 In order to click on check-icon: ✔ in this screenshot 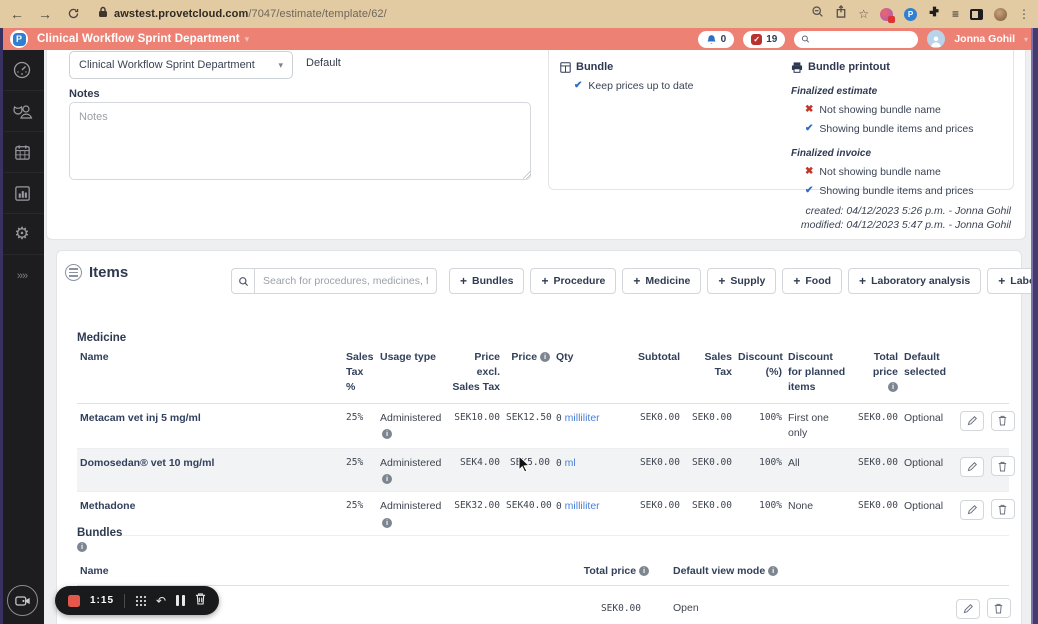, I will do `click(809, 190)`.